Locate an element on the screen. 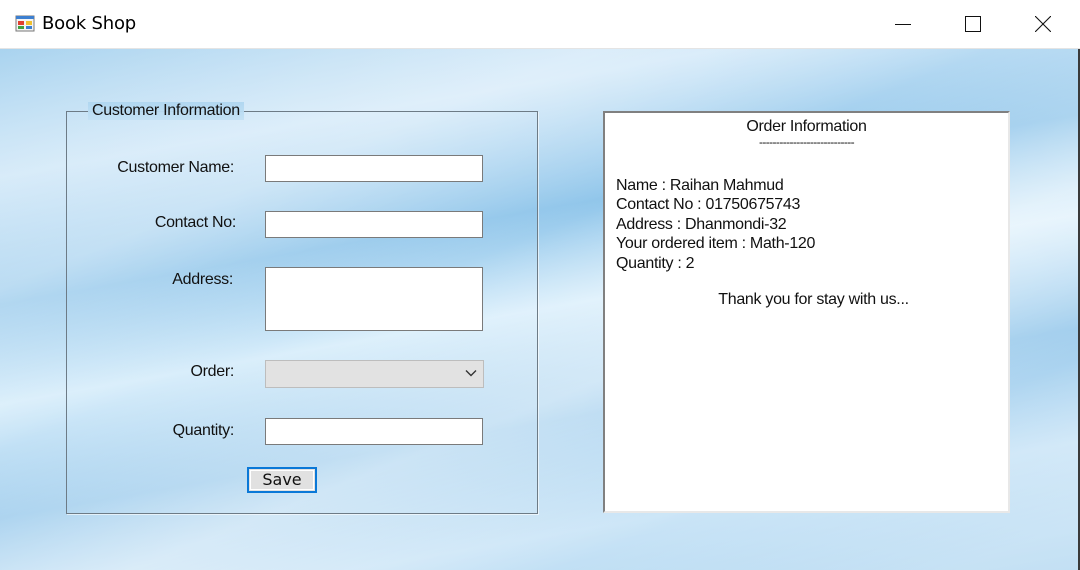 The image size is (1080, 570). title-bar: Book Shop is located at coordinates (540, 24).